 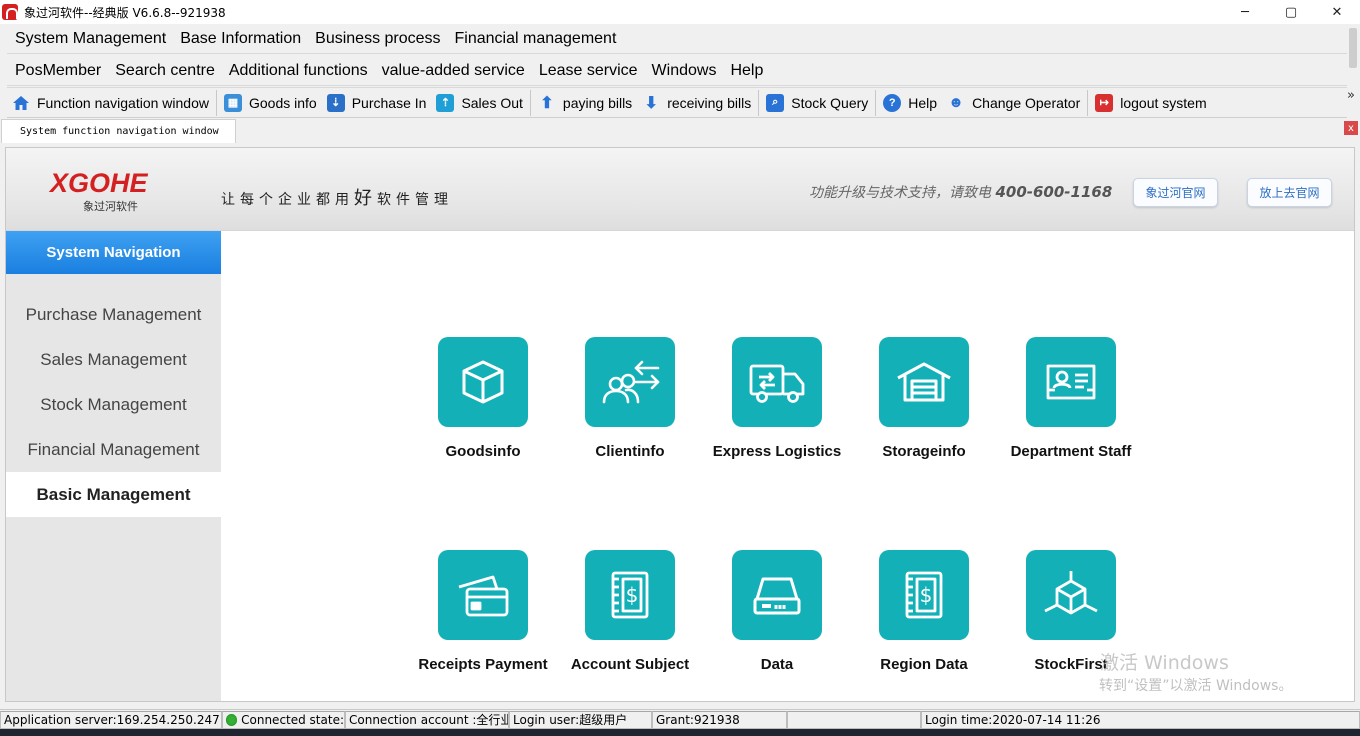 What do you see at coordinates (1353, 71) in the screenshot?
I see `menu-scrollbar` at bounding box center [1353, 71].